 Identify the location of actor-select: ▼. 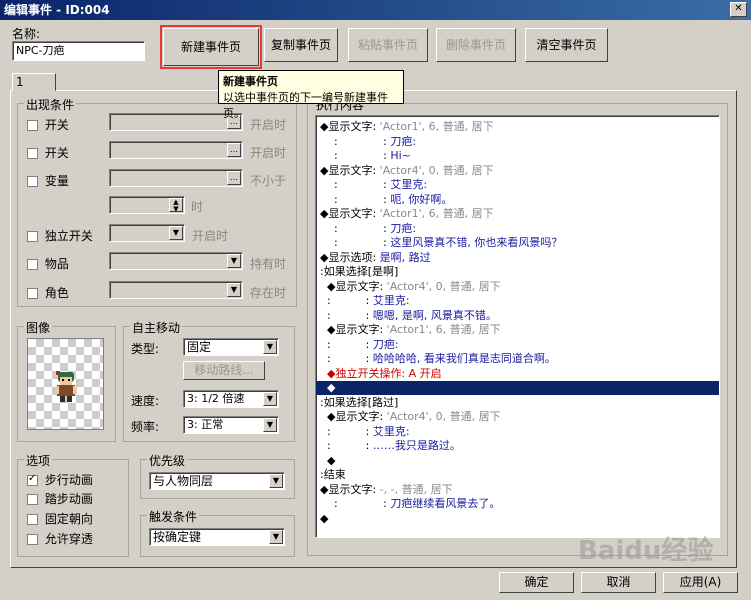
(176, 290).